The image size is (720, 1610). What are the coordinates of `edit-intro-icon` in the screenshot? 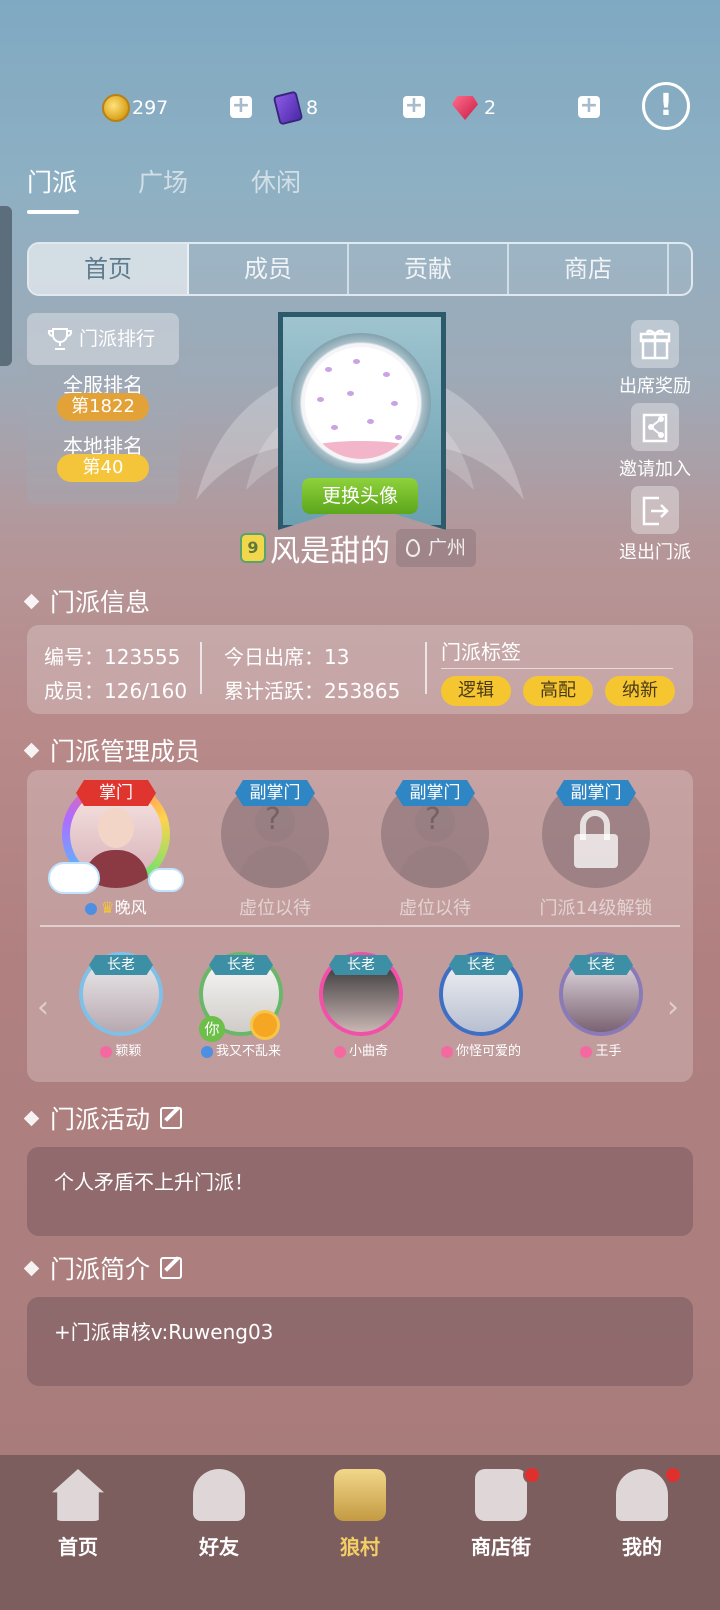 It's located at (171, 1268).